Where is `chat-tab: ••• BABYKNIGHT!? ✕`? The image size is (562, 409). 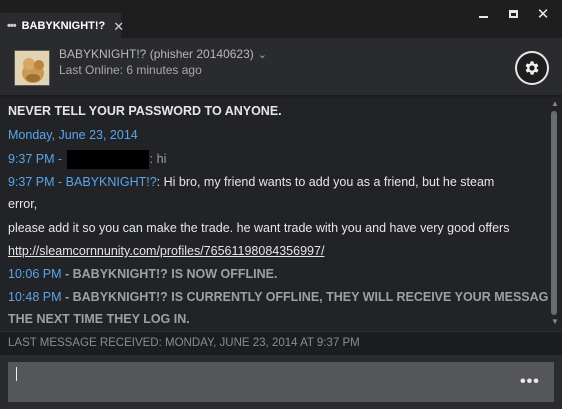
chat-tab: ••• BABYKNIGHT!? ✕ is located at coordinates (62, 26).